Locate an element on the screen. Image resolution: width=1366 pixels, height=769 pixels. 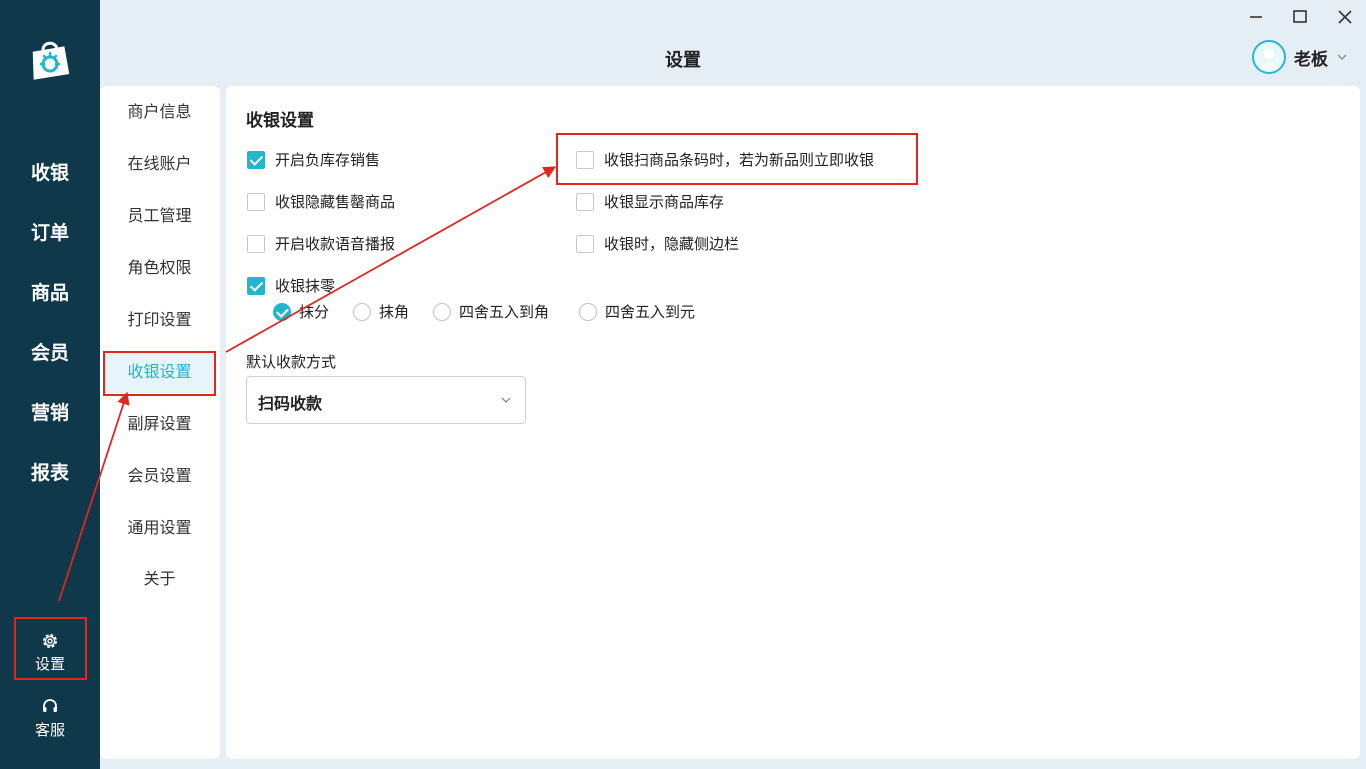
menu-item-about: 关于 is located at coordinates (159, 579).